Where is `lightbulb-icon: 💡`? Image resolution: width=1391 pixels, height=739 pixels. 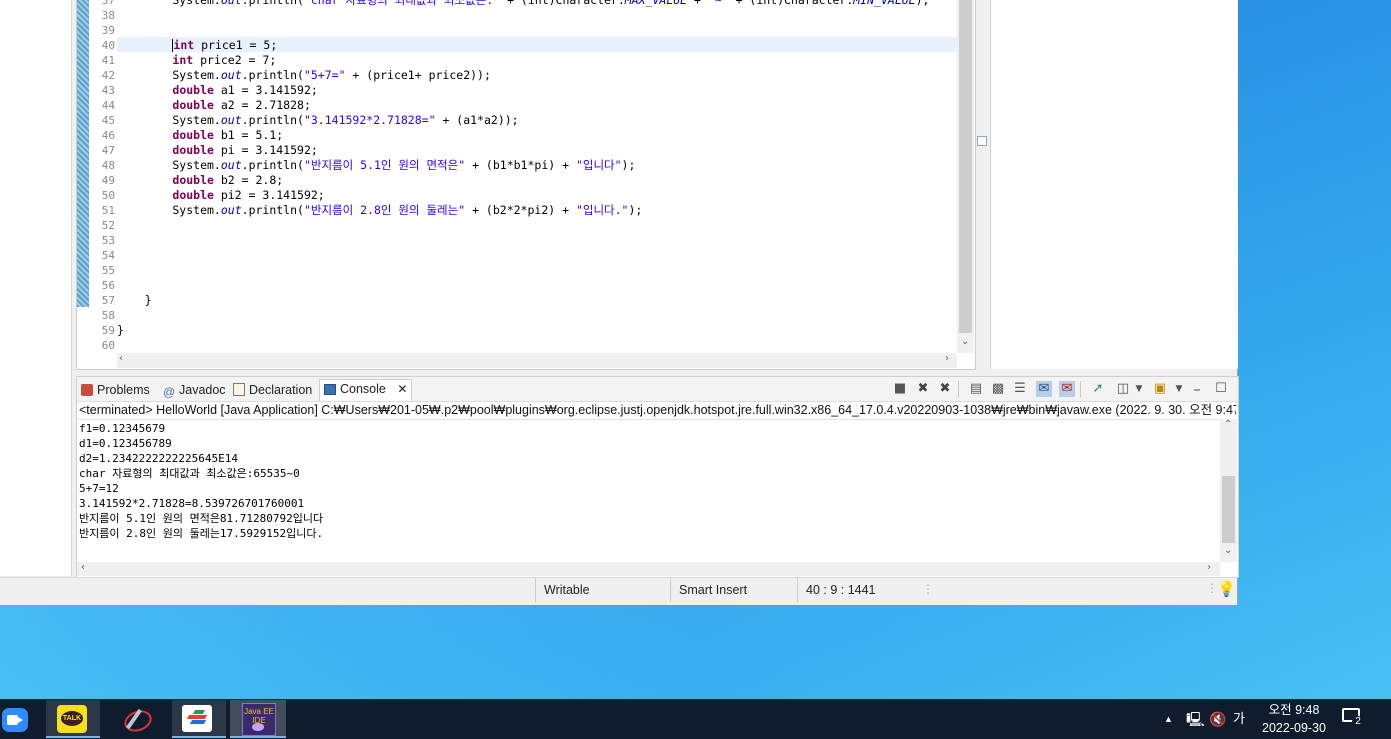
lightbulb-icon: 💡 is located at coordinates (1226, 589).